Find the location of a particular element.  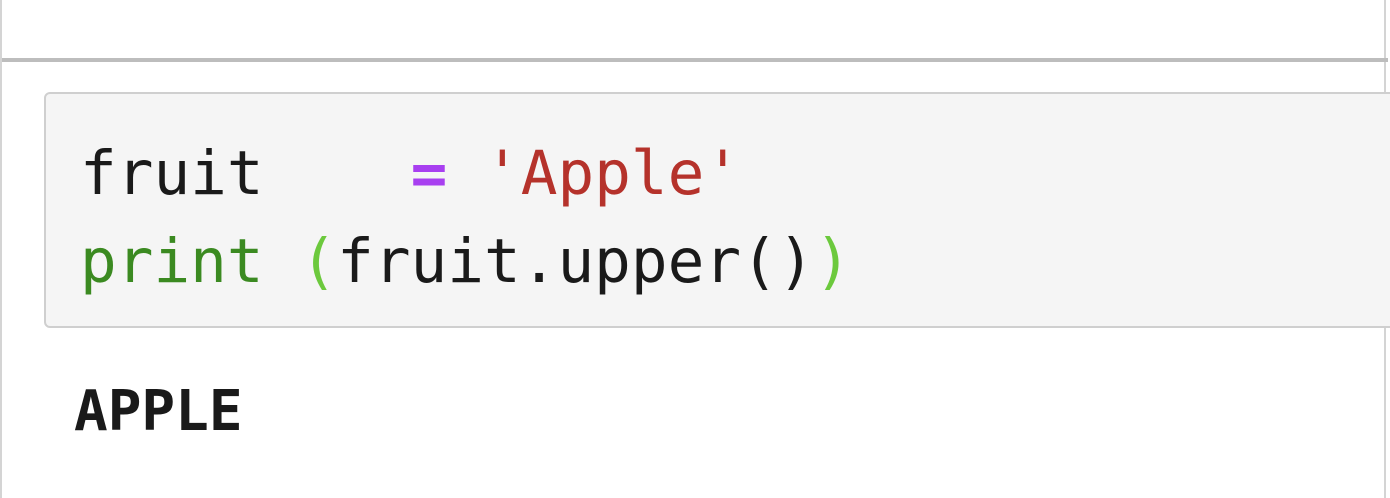

assign-operator: = is located at coordinates (429, 173).